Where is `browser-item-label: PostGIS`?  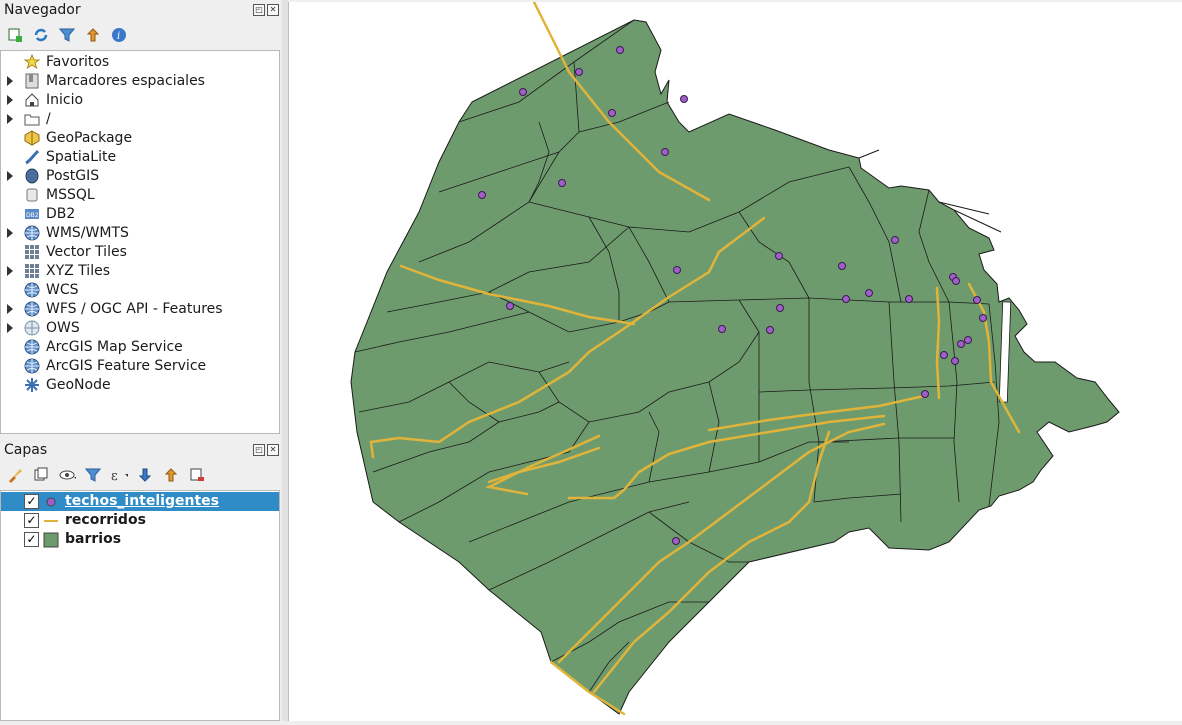
browser-item-label: PostGIS is located at coordinates (73, 175).